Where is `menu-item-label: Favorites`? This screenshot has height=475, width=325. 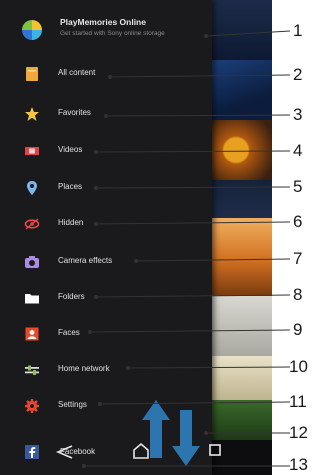 menu-item-label: Favorites is located at coordinates (74, 112).